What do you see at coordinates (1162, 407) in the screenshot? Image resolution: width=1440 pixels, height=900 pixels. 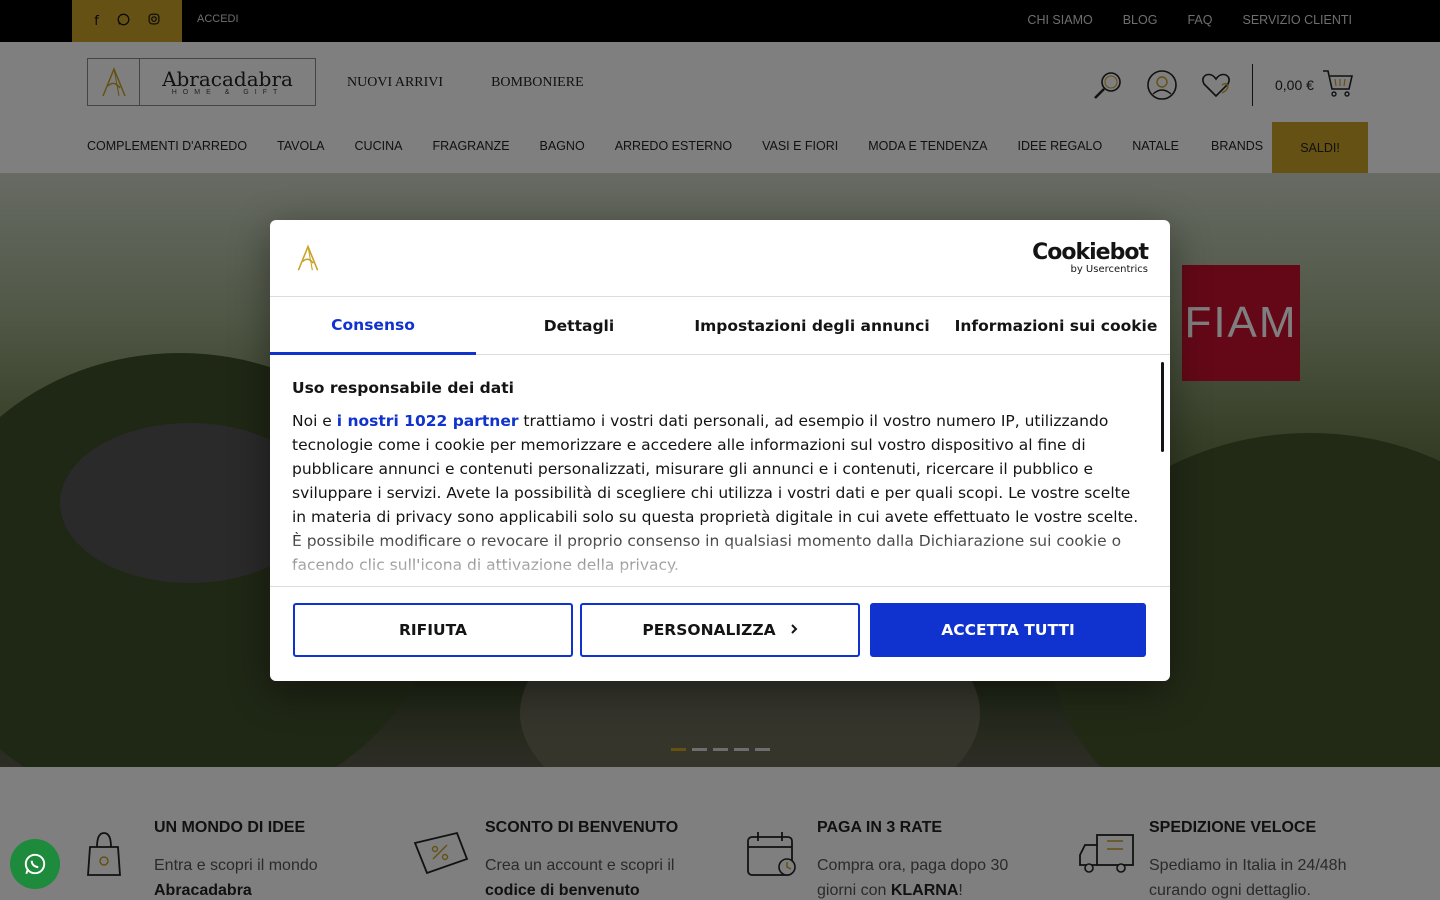 I see `dialog-scrollbar` at bounding box center [1162, 407].